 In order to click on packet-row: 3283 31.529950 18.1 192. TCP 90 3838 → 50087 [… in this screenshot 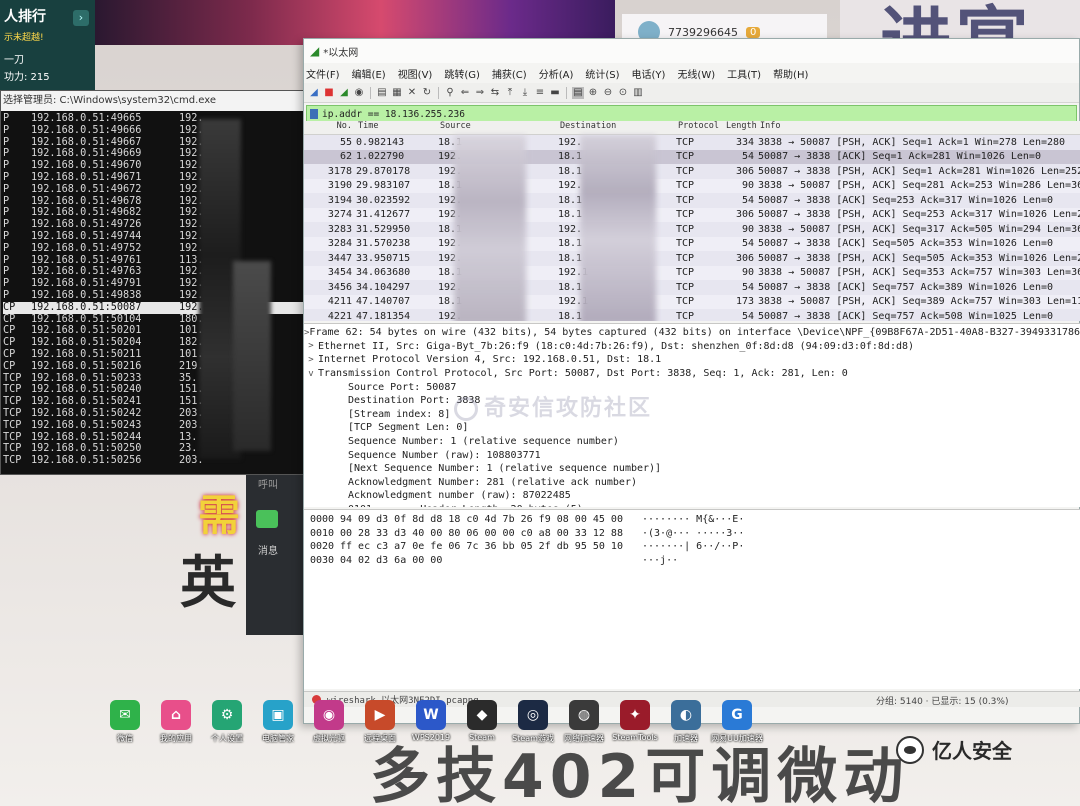, I will do `click(692, 229)`.